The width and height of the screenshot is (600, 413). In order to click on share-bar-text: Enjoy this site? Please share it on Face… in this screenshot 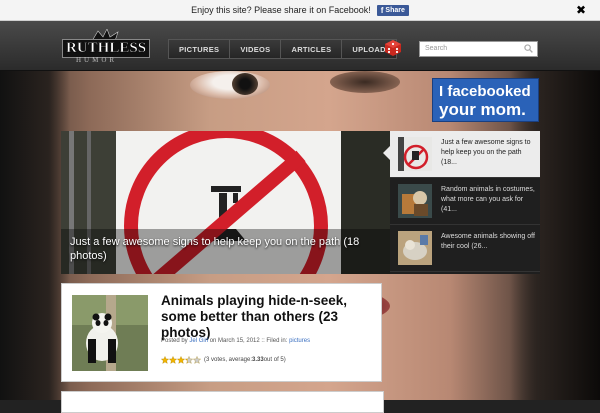, I will do `click(281, 10)`.